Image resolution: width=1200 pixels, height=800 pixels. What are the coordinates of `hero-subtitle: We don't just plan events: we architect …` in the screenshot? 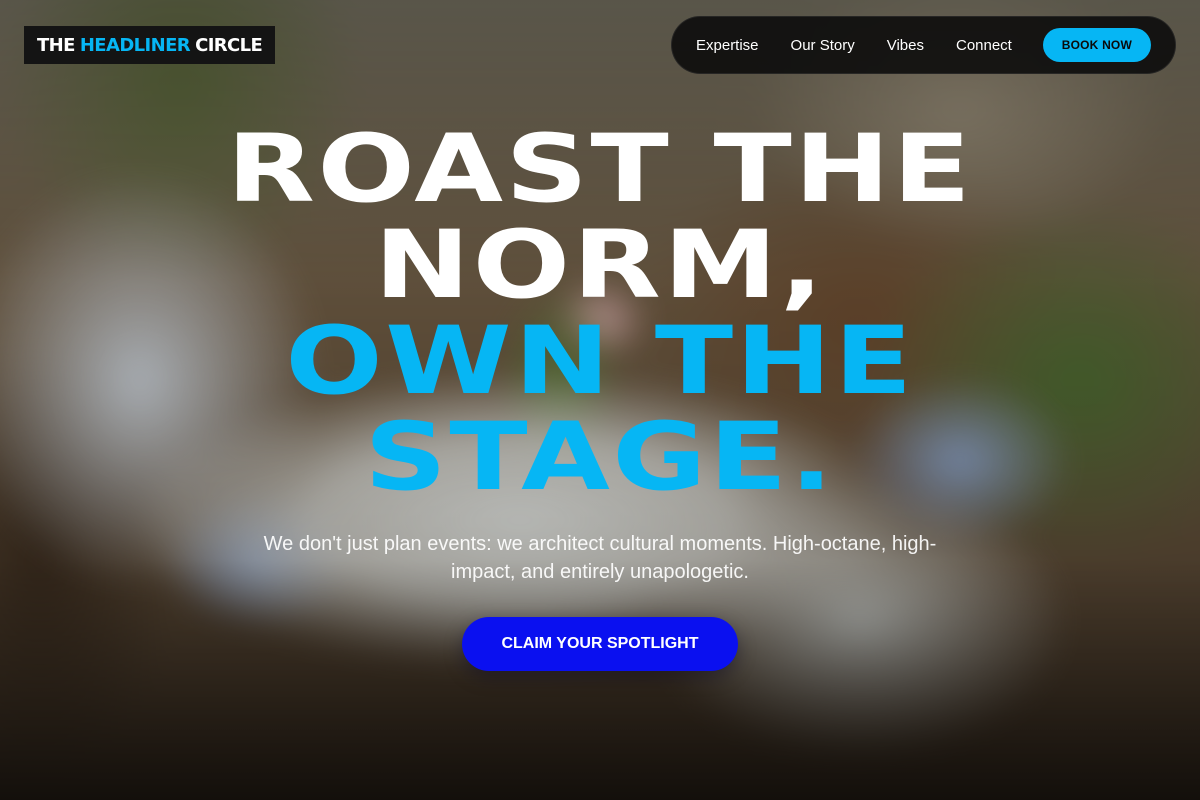 It's located at (600, 558).